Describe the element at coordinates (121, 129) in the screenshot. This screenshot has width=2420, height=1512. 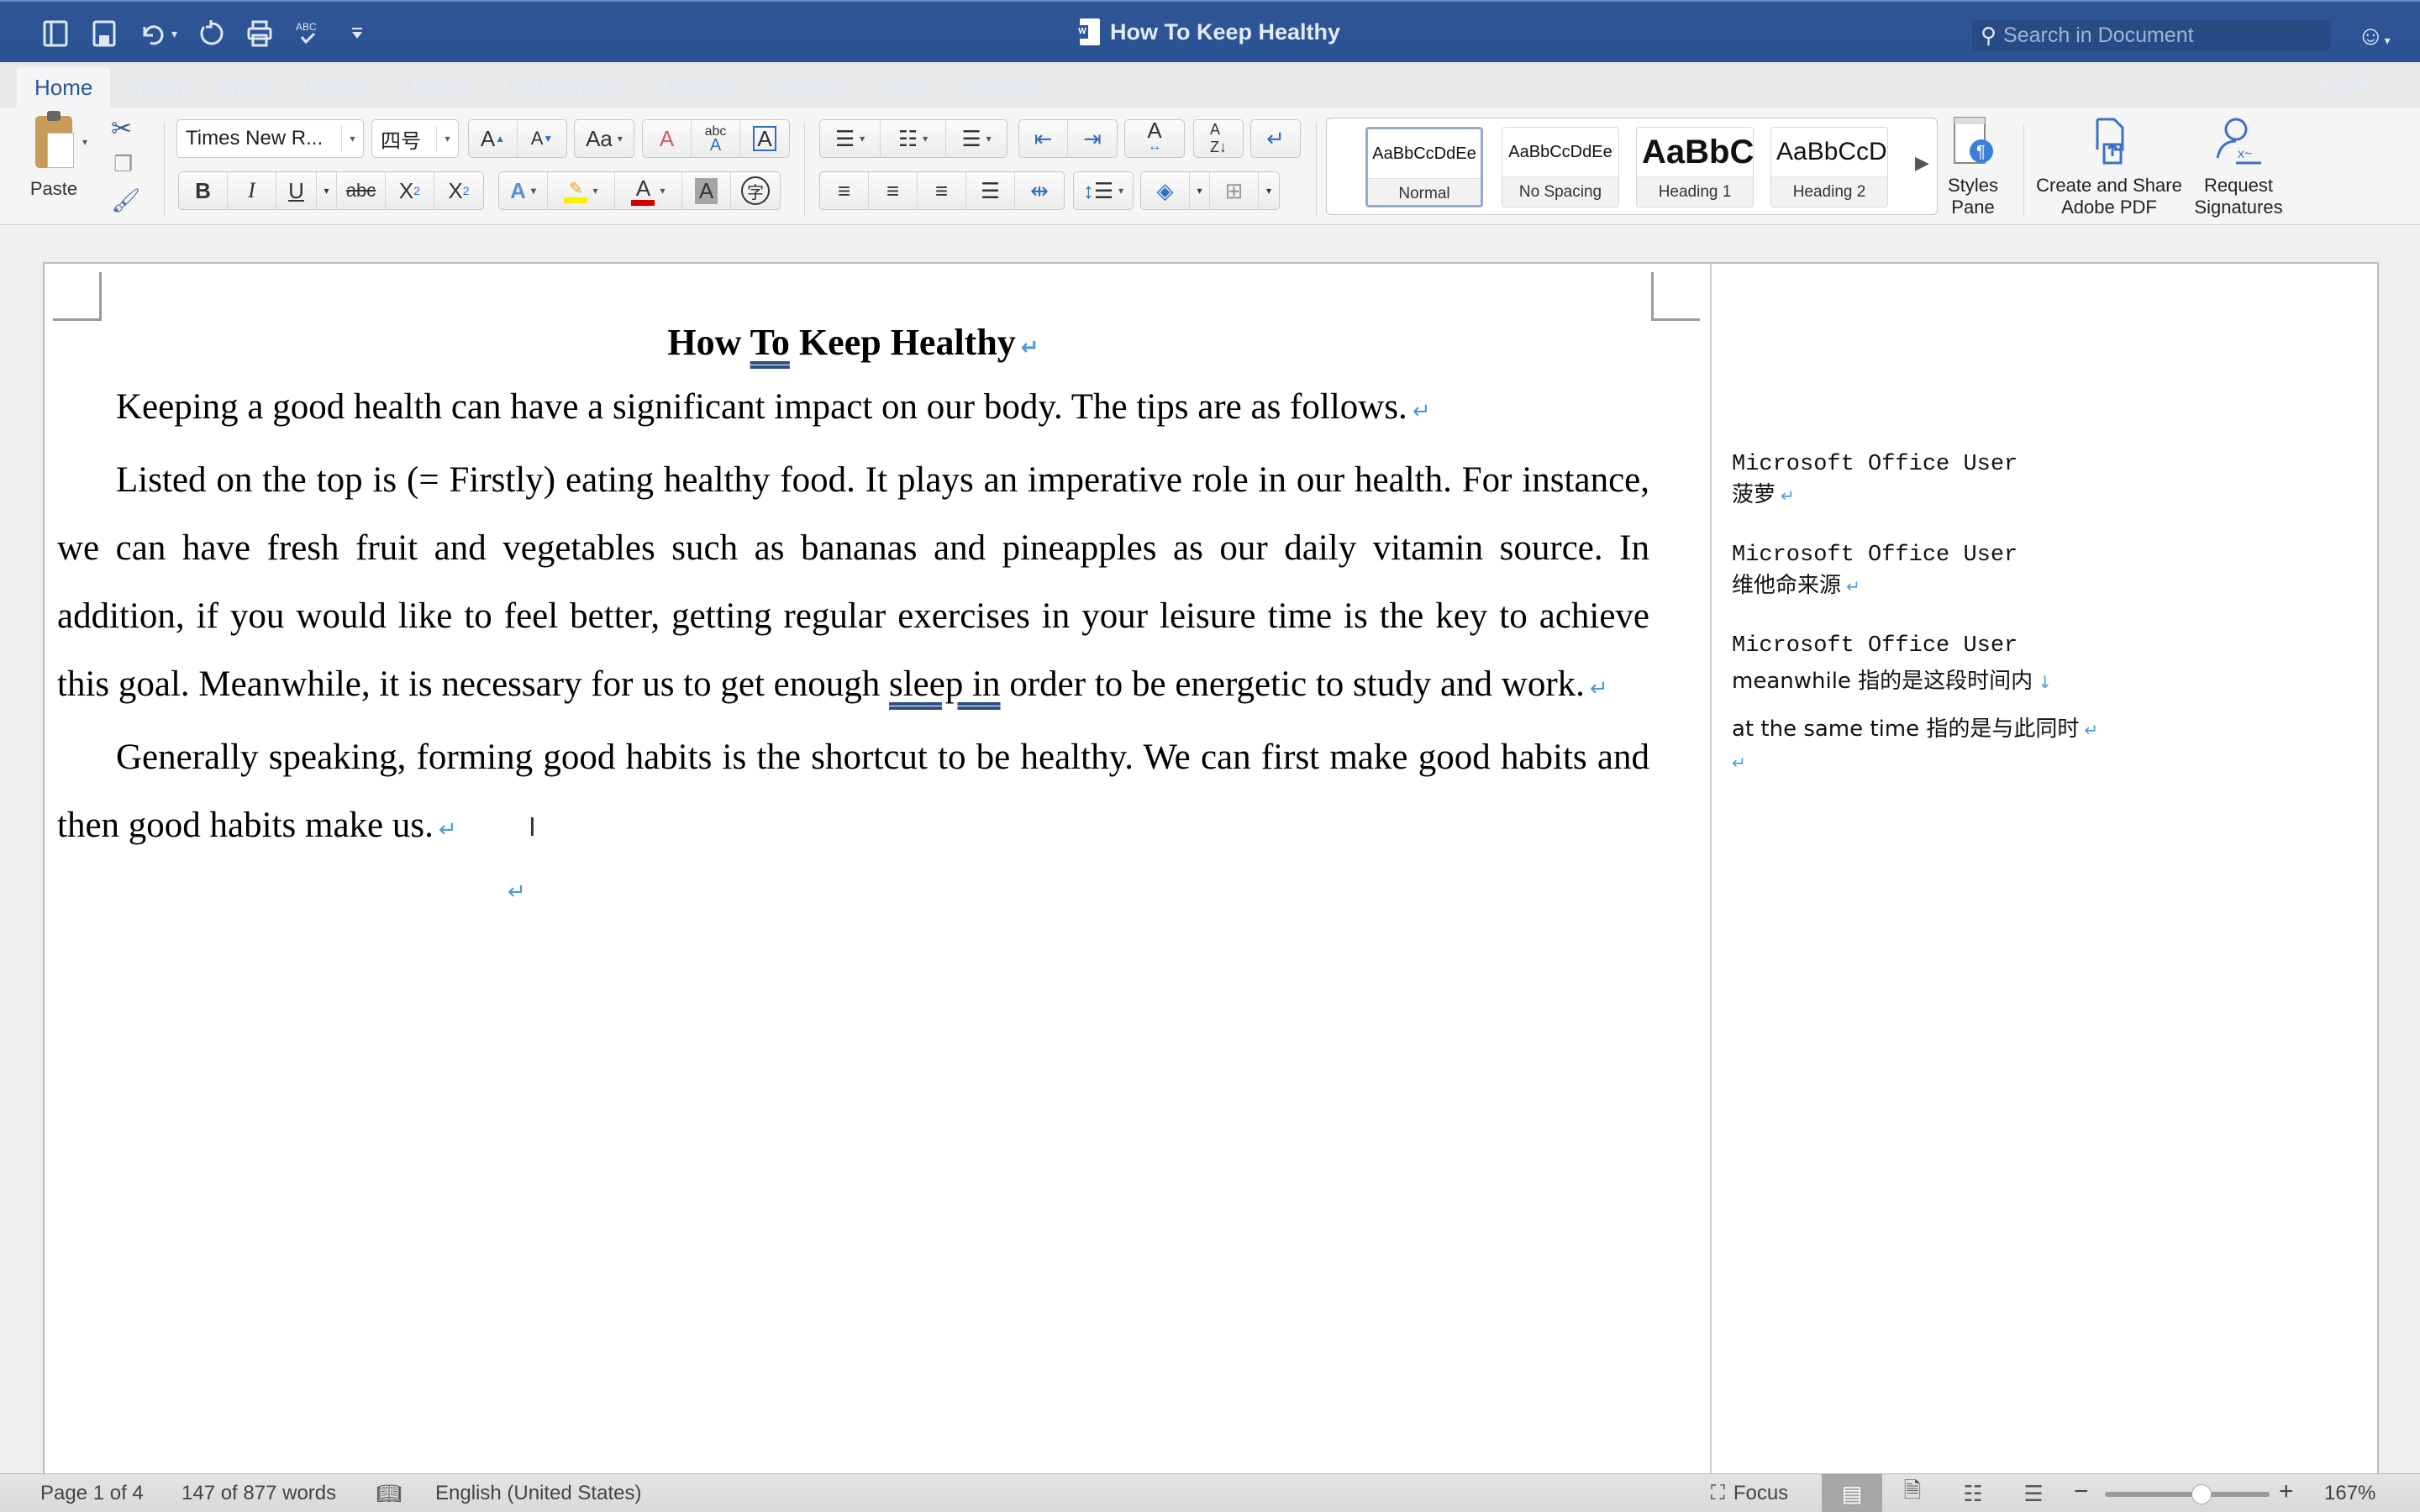
I see `cut-icon: ✂` at that location.